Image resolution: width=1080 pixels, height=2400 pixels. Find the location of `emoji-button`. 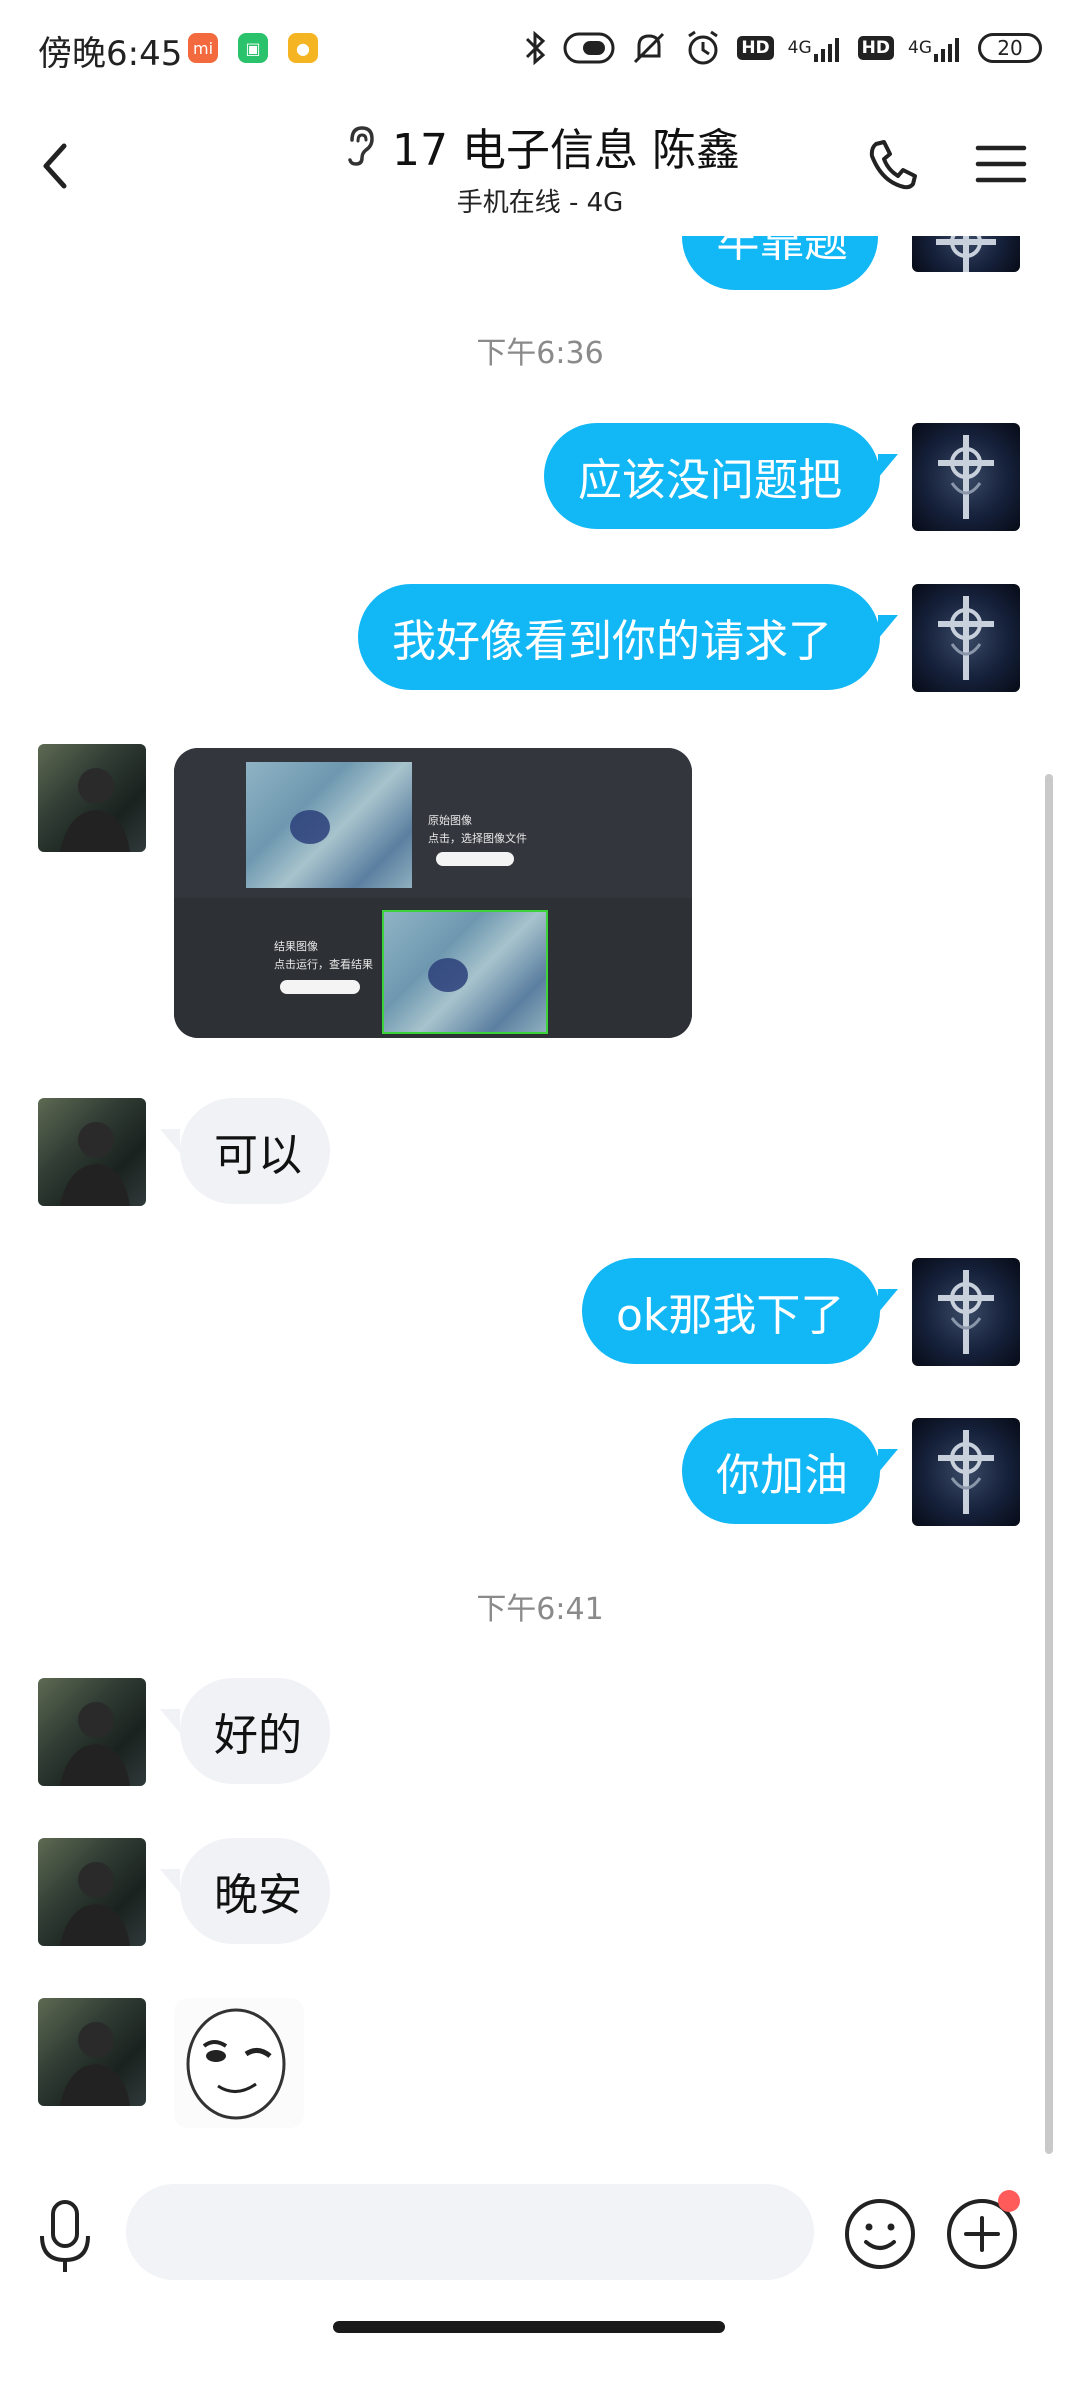

emoji-button is located at coordinates (880, 2234).